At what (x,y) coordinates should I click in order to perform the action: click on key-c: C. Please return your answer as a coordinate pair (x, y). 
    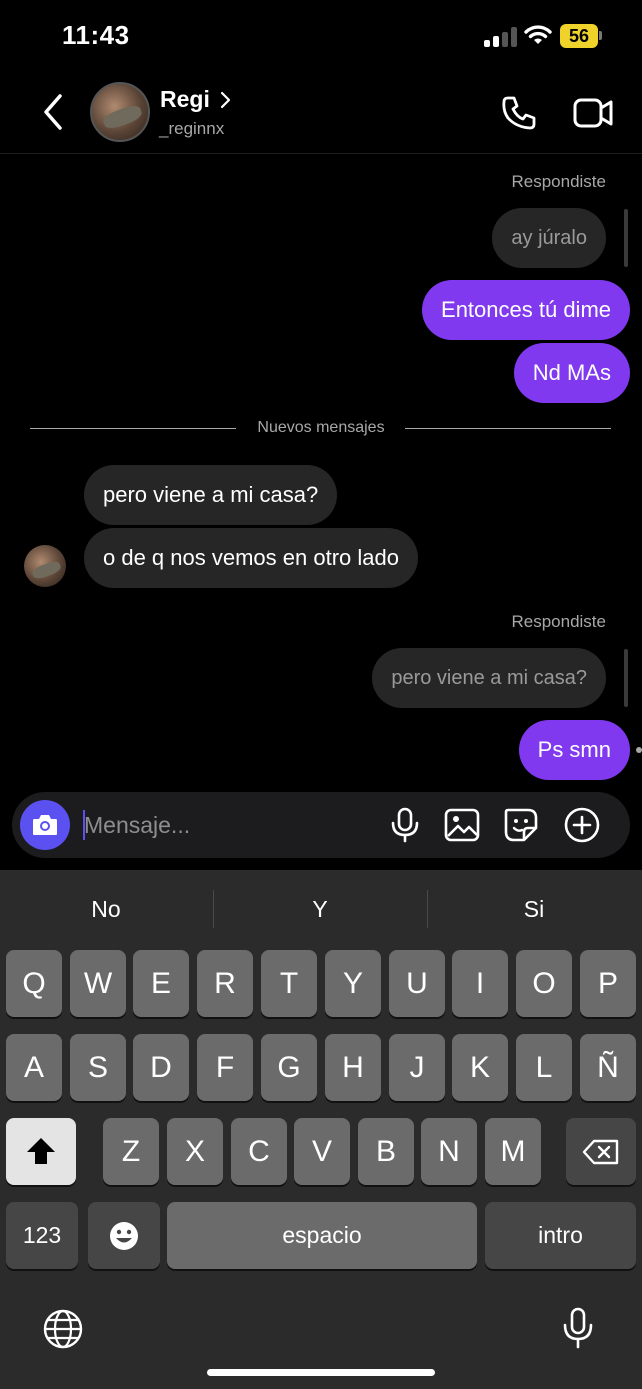
    Looking at the image, I should click on (259, 1151).